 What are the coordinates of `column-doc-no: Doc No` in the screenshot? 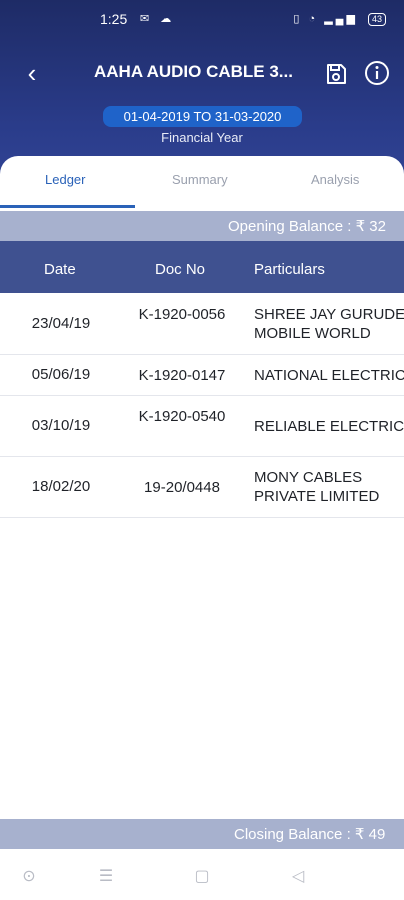 It's located at (180, 269).